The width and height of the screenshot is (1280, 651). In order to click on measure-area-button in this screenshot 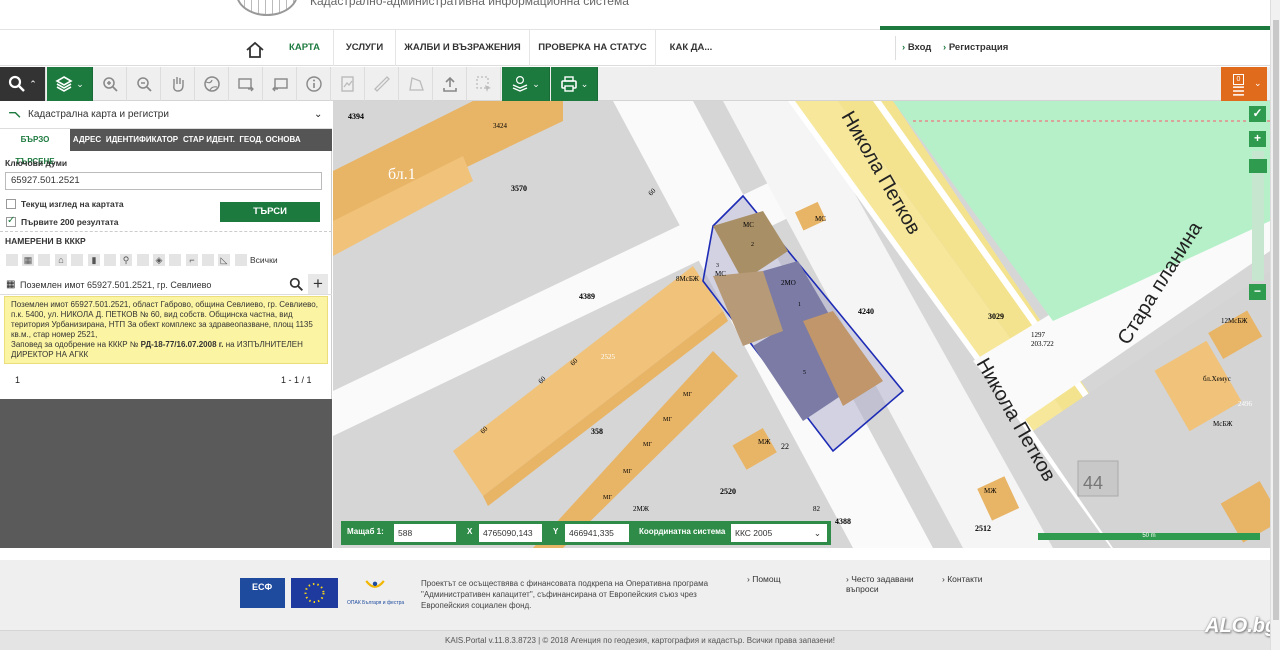, I will do `click(416, 84)`.